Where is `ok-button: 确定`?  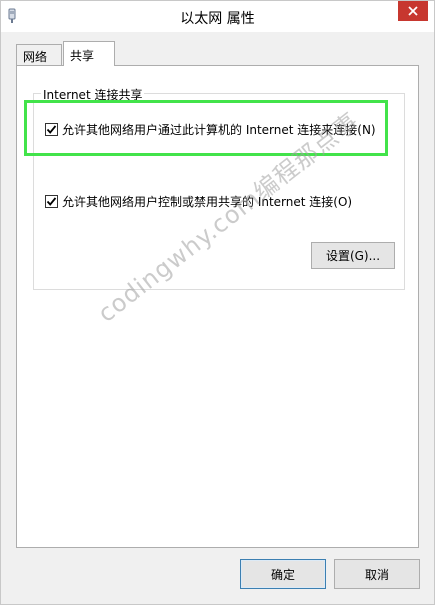
ok-button: 确定 is located at coordinates (283, 574).